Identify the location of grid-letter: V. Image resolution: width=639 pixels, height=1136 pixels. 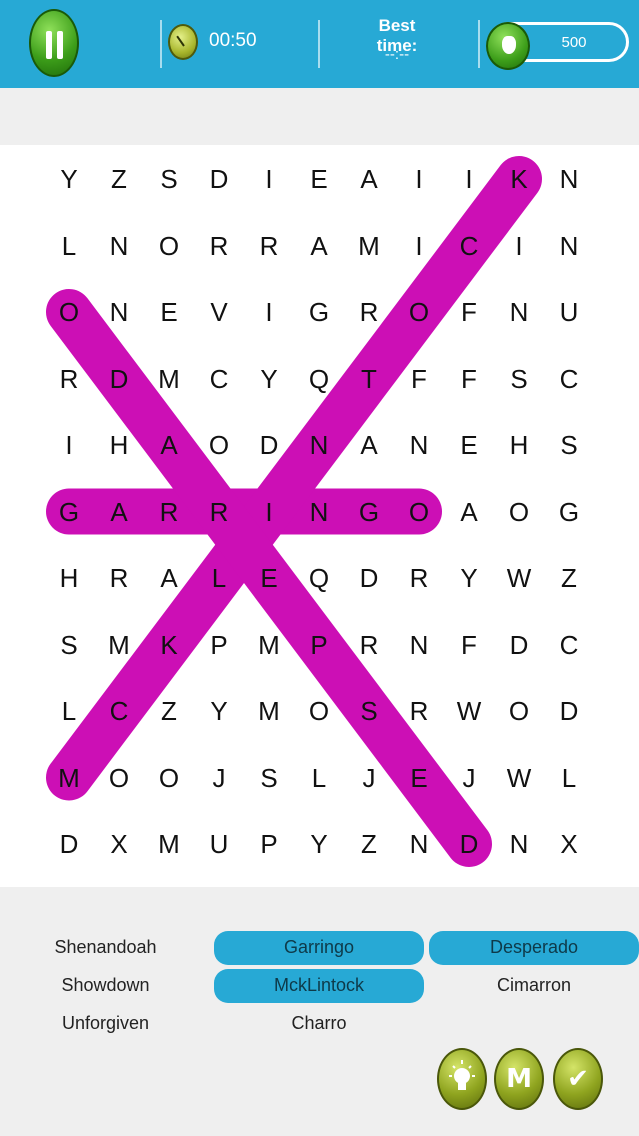
(219, 312).